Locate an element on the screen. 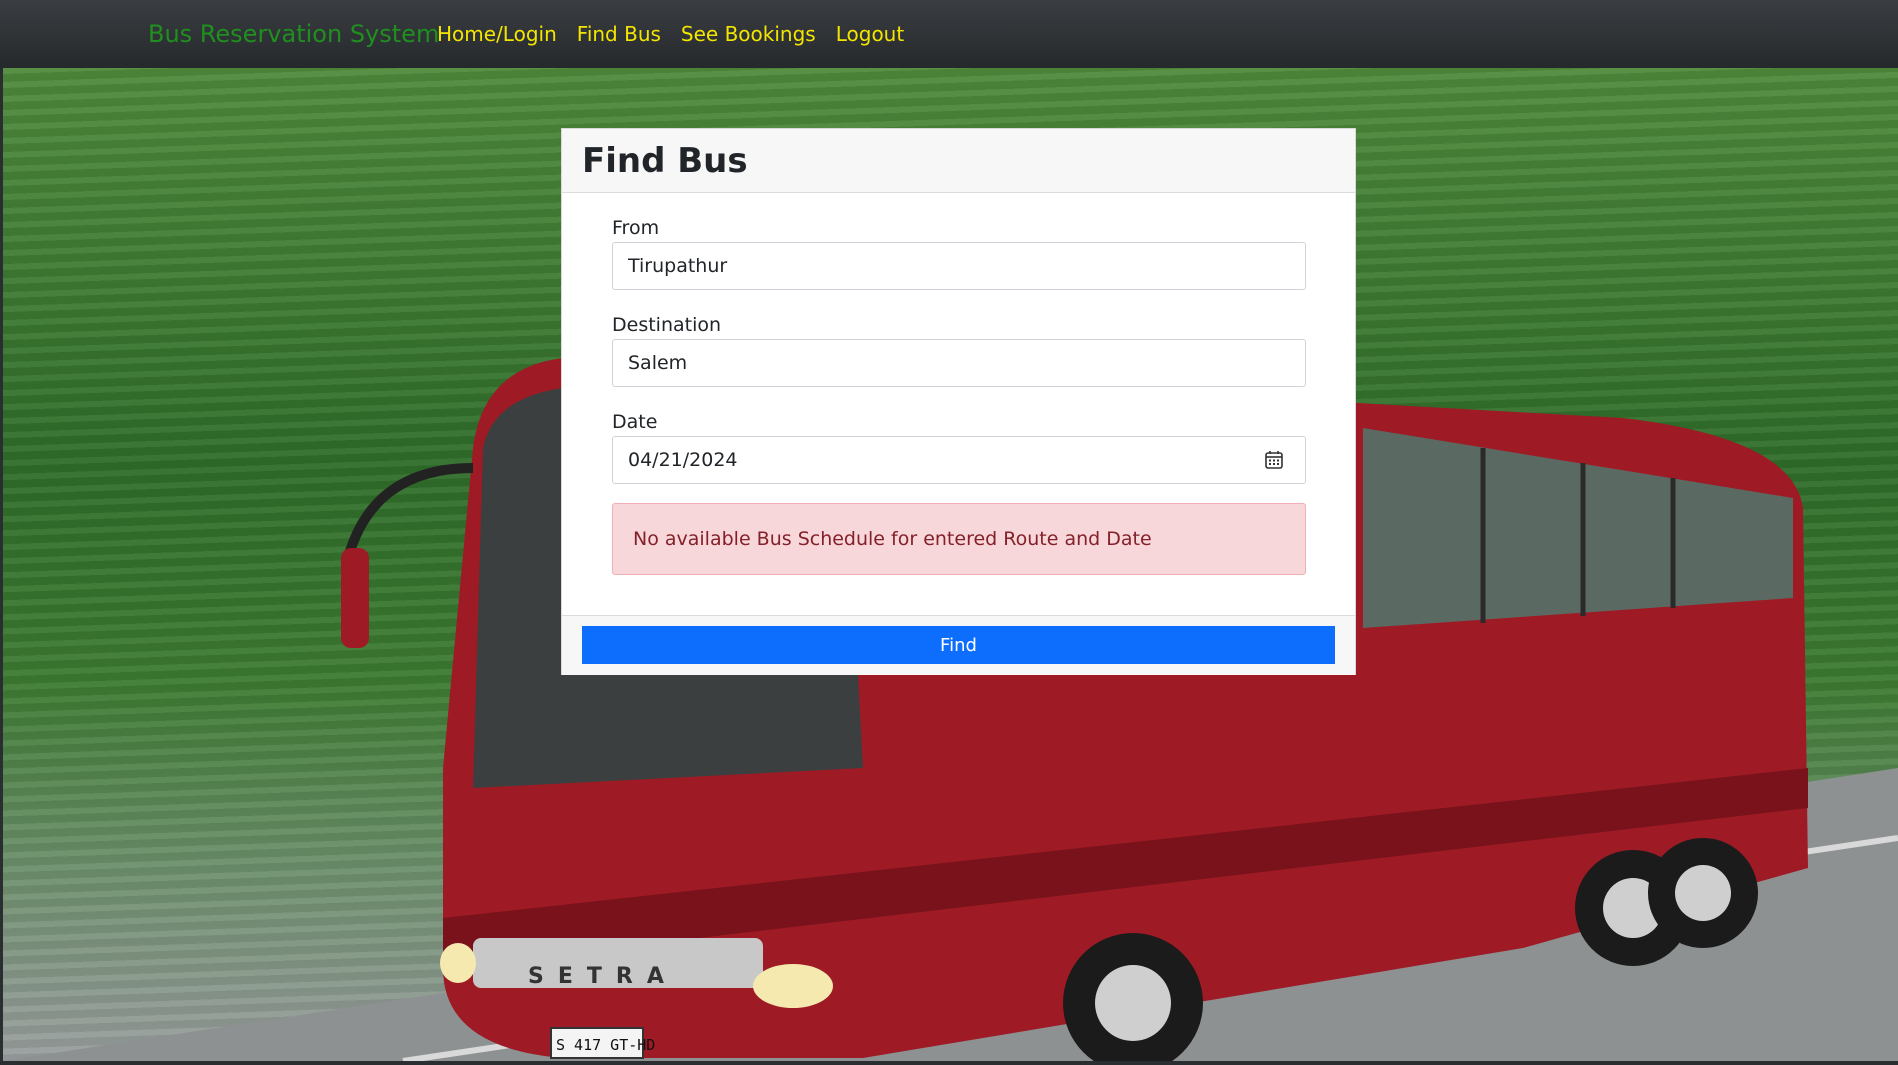  bus-brand-text: SETRA is located at coordinates (603, 976).